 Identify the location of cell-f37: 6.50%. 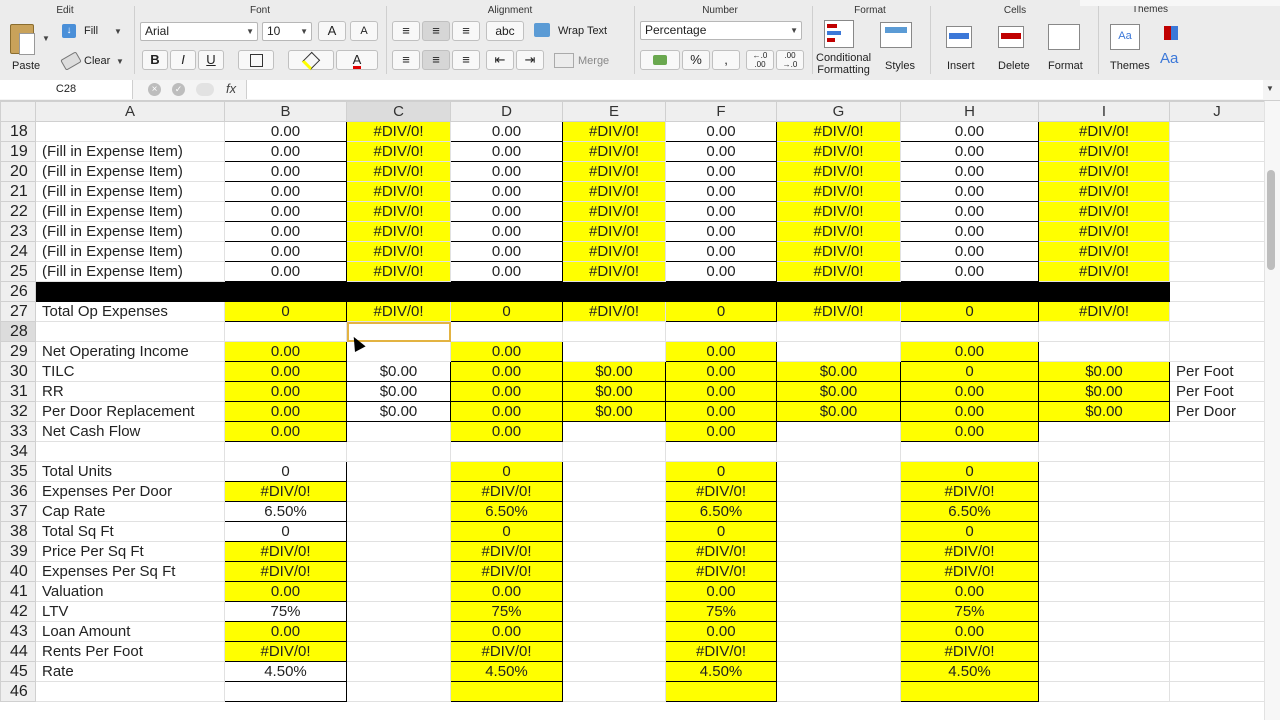
(721, 511).